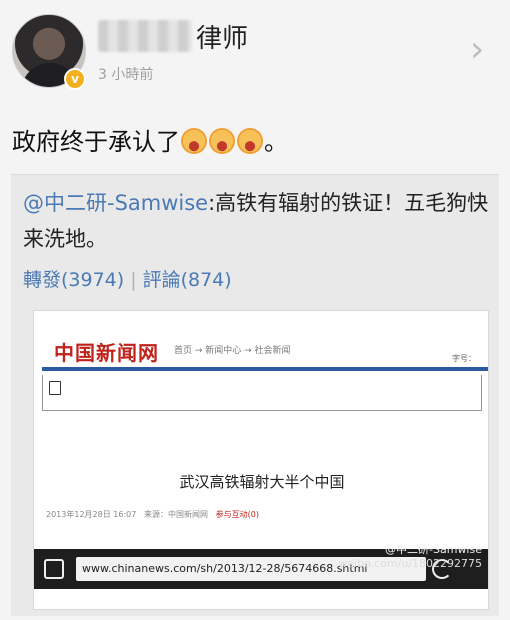  Describe the element at coordinates (265, 369) in the screenshot. I see `site-nav-bar` at that location.